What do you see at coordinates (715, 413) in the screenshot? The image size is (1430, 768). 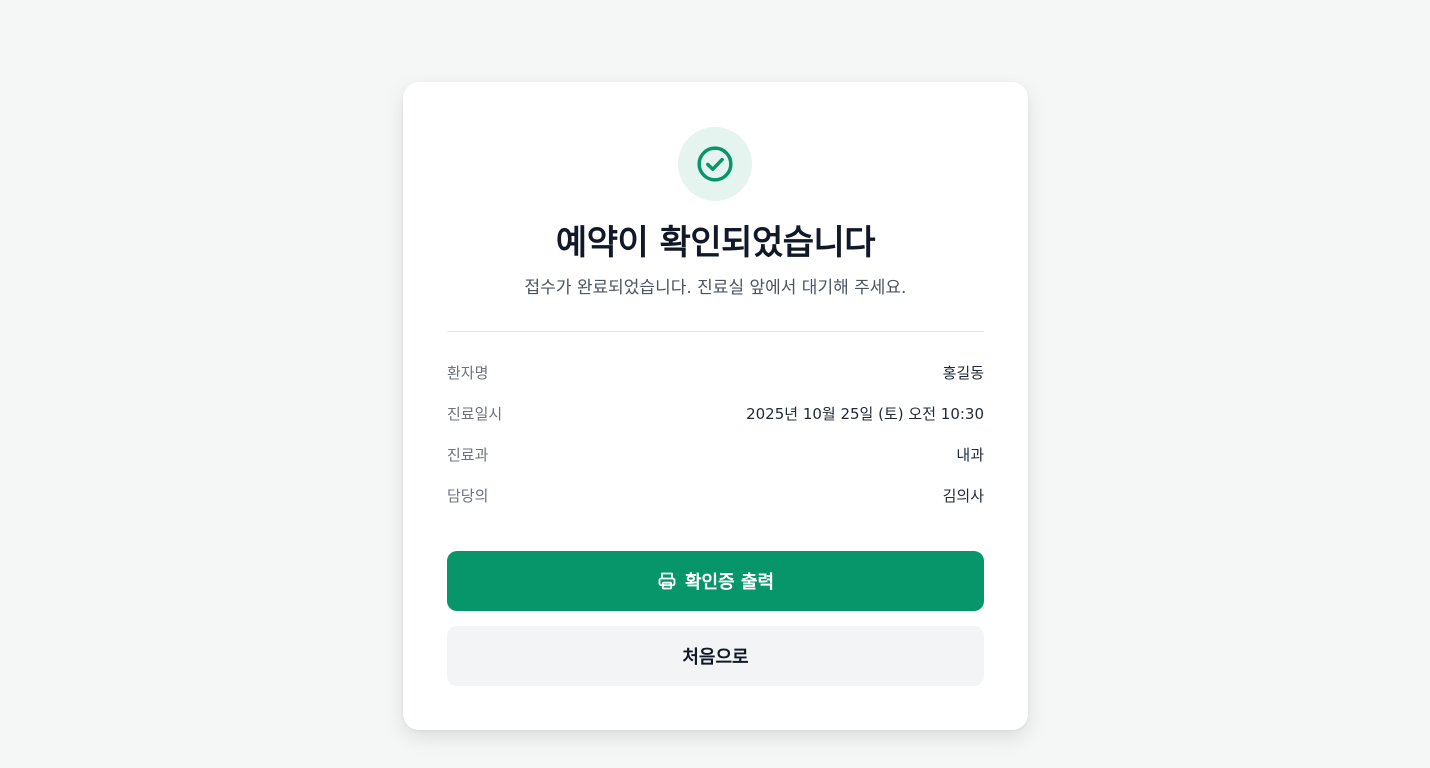 I see `detail-row-datetime: 진료일시 2025년 10월 25일 (토) 오전 10:30` at bounding box center [715, 413].